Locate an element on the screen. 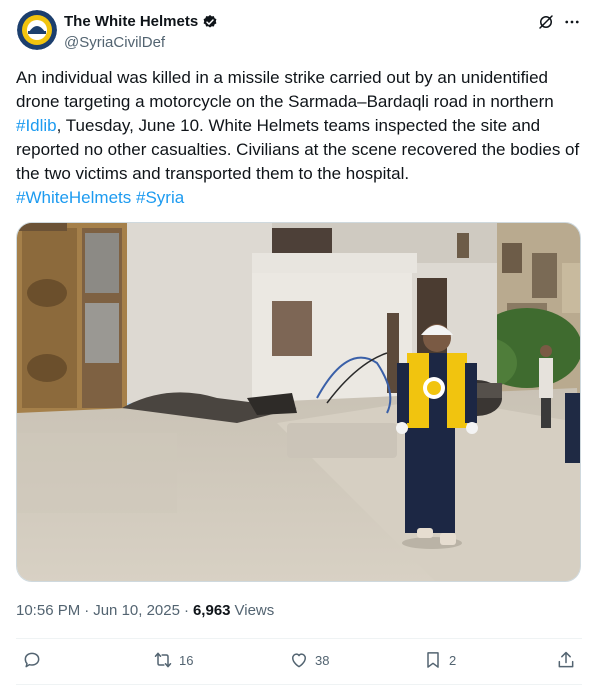  bookmark-count: 2 is located at coordinates (453, 660).